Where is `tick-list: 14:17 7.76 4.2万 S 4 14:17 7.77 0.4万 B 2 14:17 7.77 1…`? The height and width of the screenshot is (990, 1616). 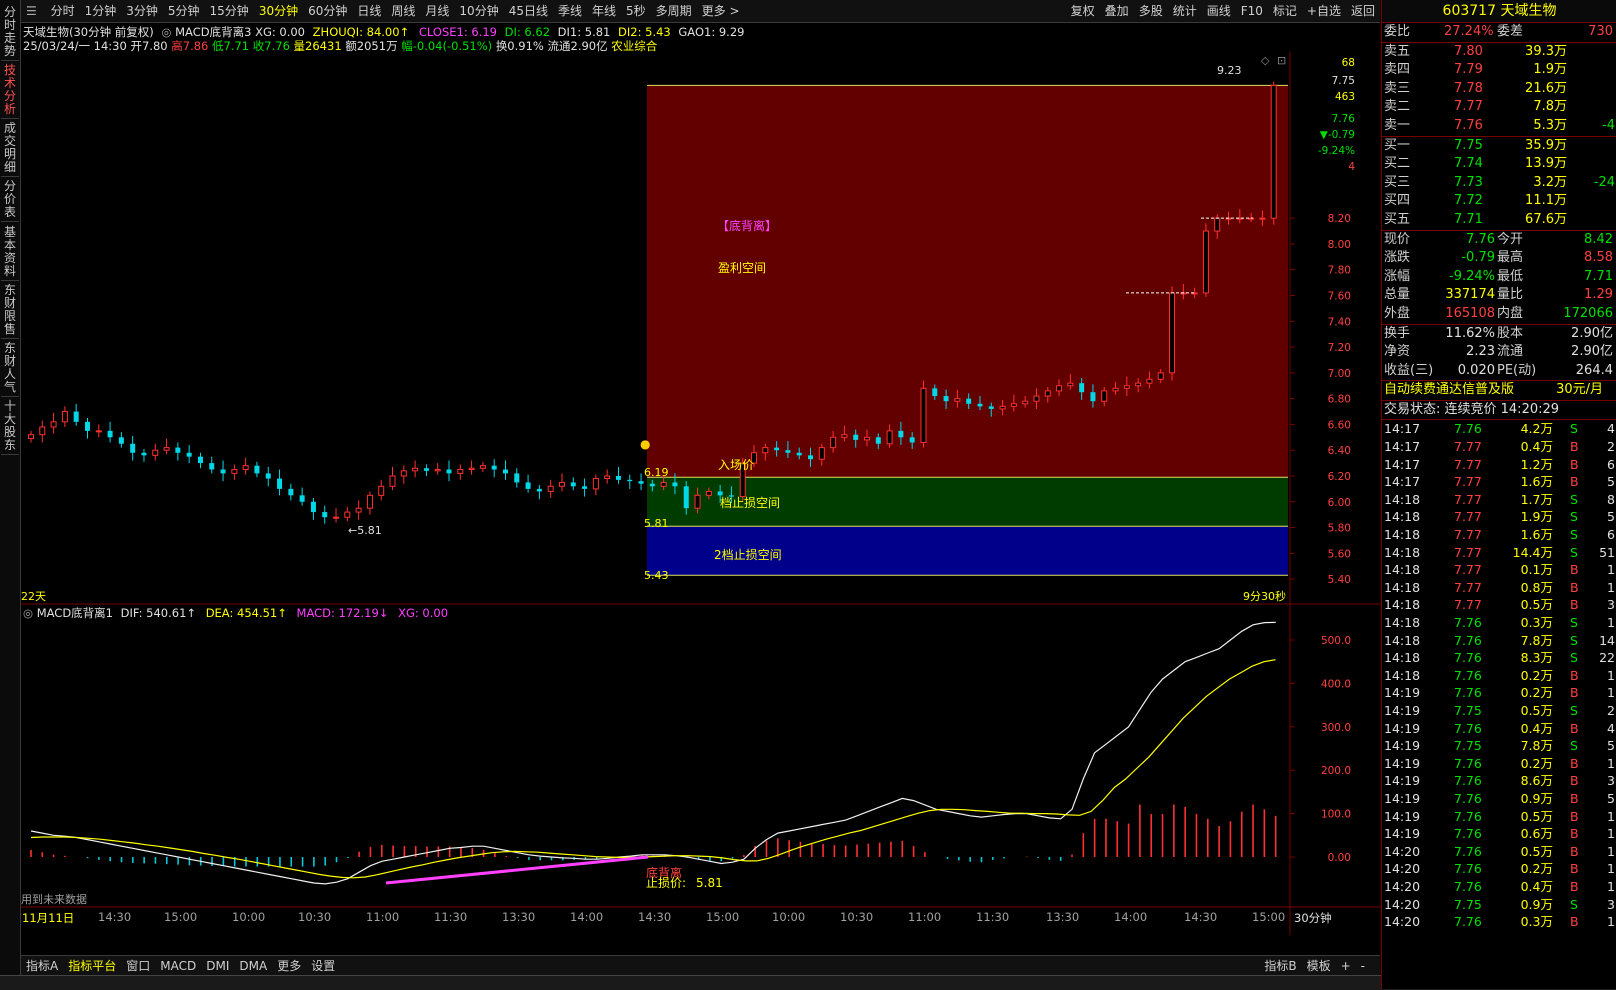 tick-list: 14:17 7.76 4.2万 S 4 14:17 7.77 0.4万 B 2 14:17 7.77 1… is located at coordinates (1499, 675).